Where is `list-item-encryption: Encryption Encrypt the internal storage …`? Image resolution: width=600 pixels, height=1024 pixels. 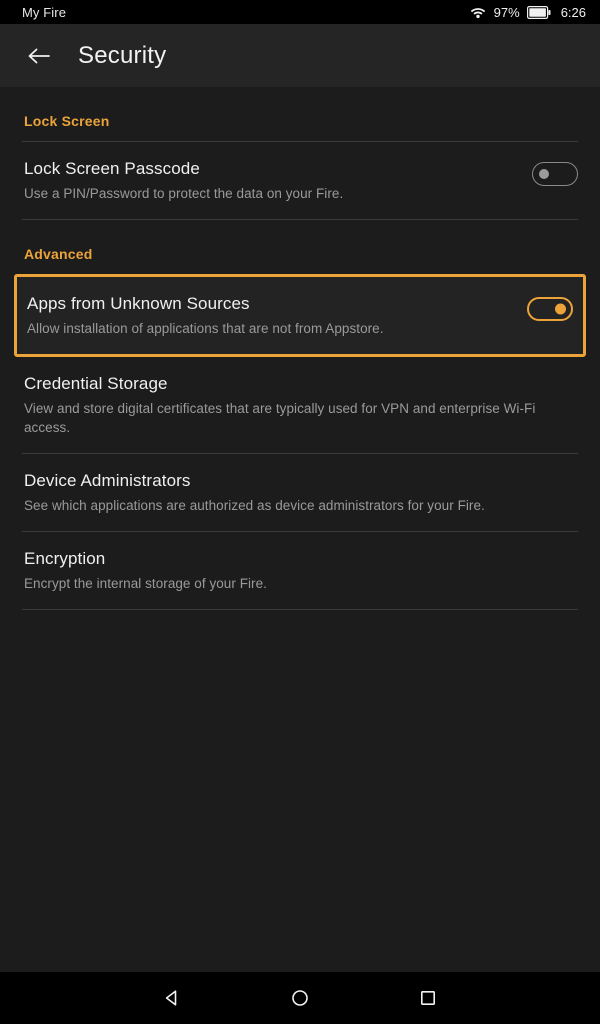
list-item-encryption: Encryption Encrypt the internal storage … is located at coordinates (300, 570).